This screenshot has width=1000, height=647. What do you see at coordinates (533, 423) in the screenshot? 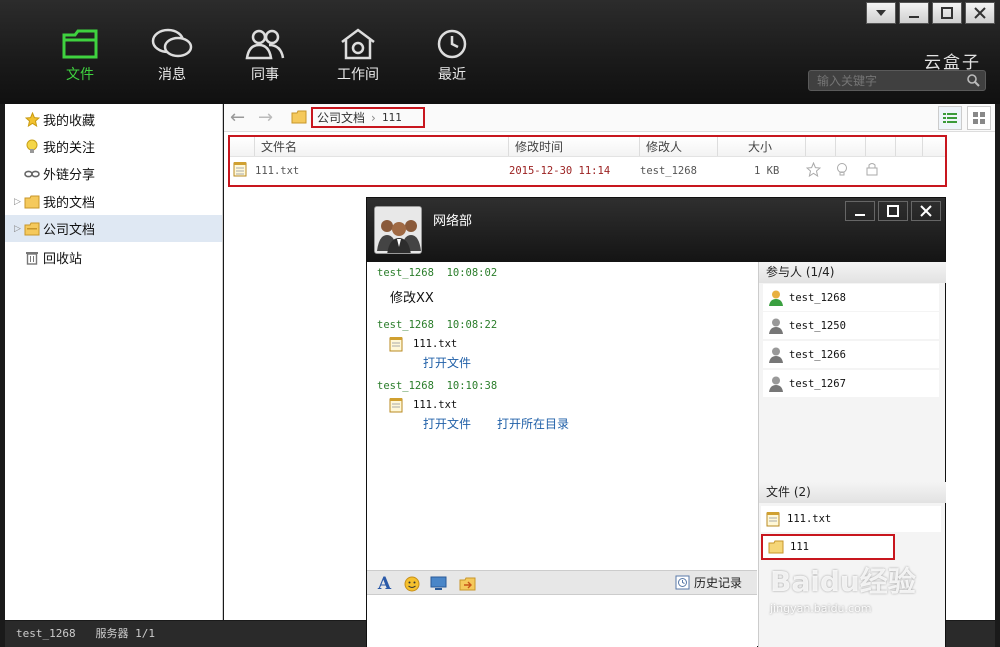
I see `open-folder-link: 打开所在目录` at bounding box center [533, 423].